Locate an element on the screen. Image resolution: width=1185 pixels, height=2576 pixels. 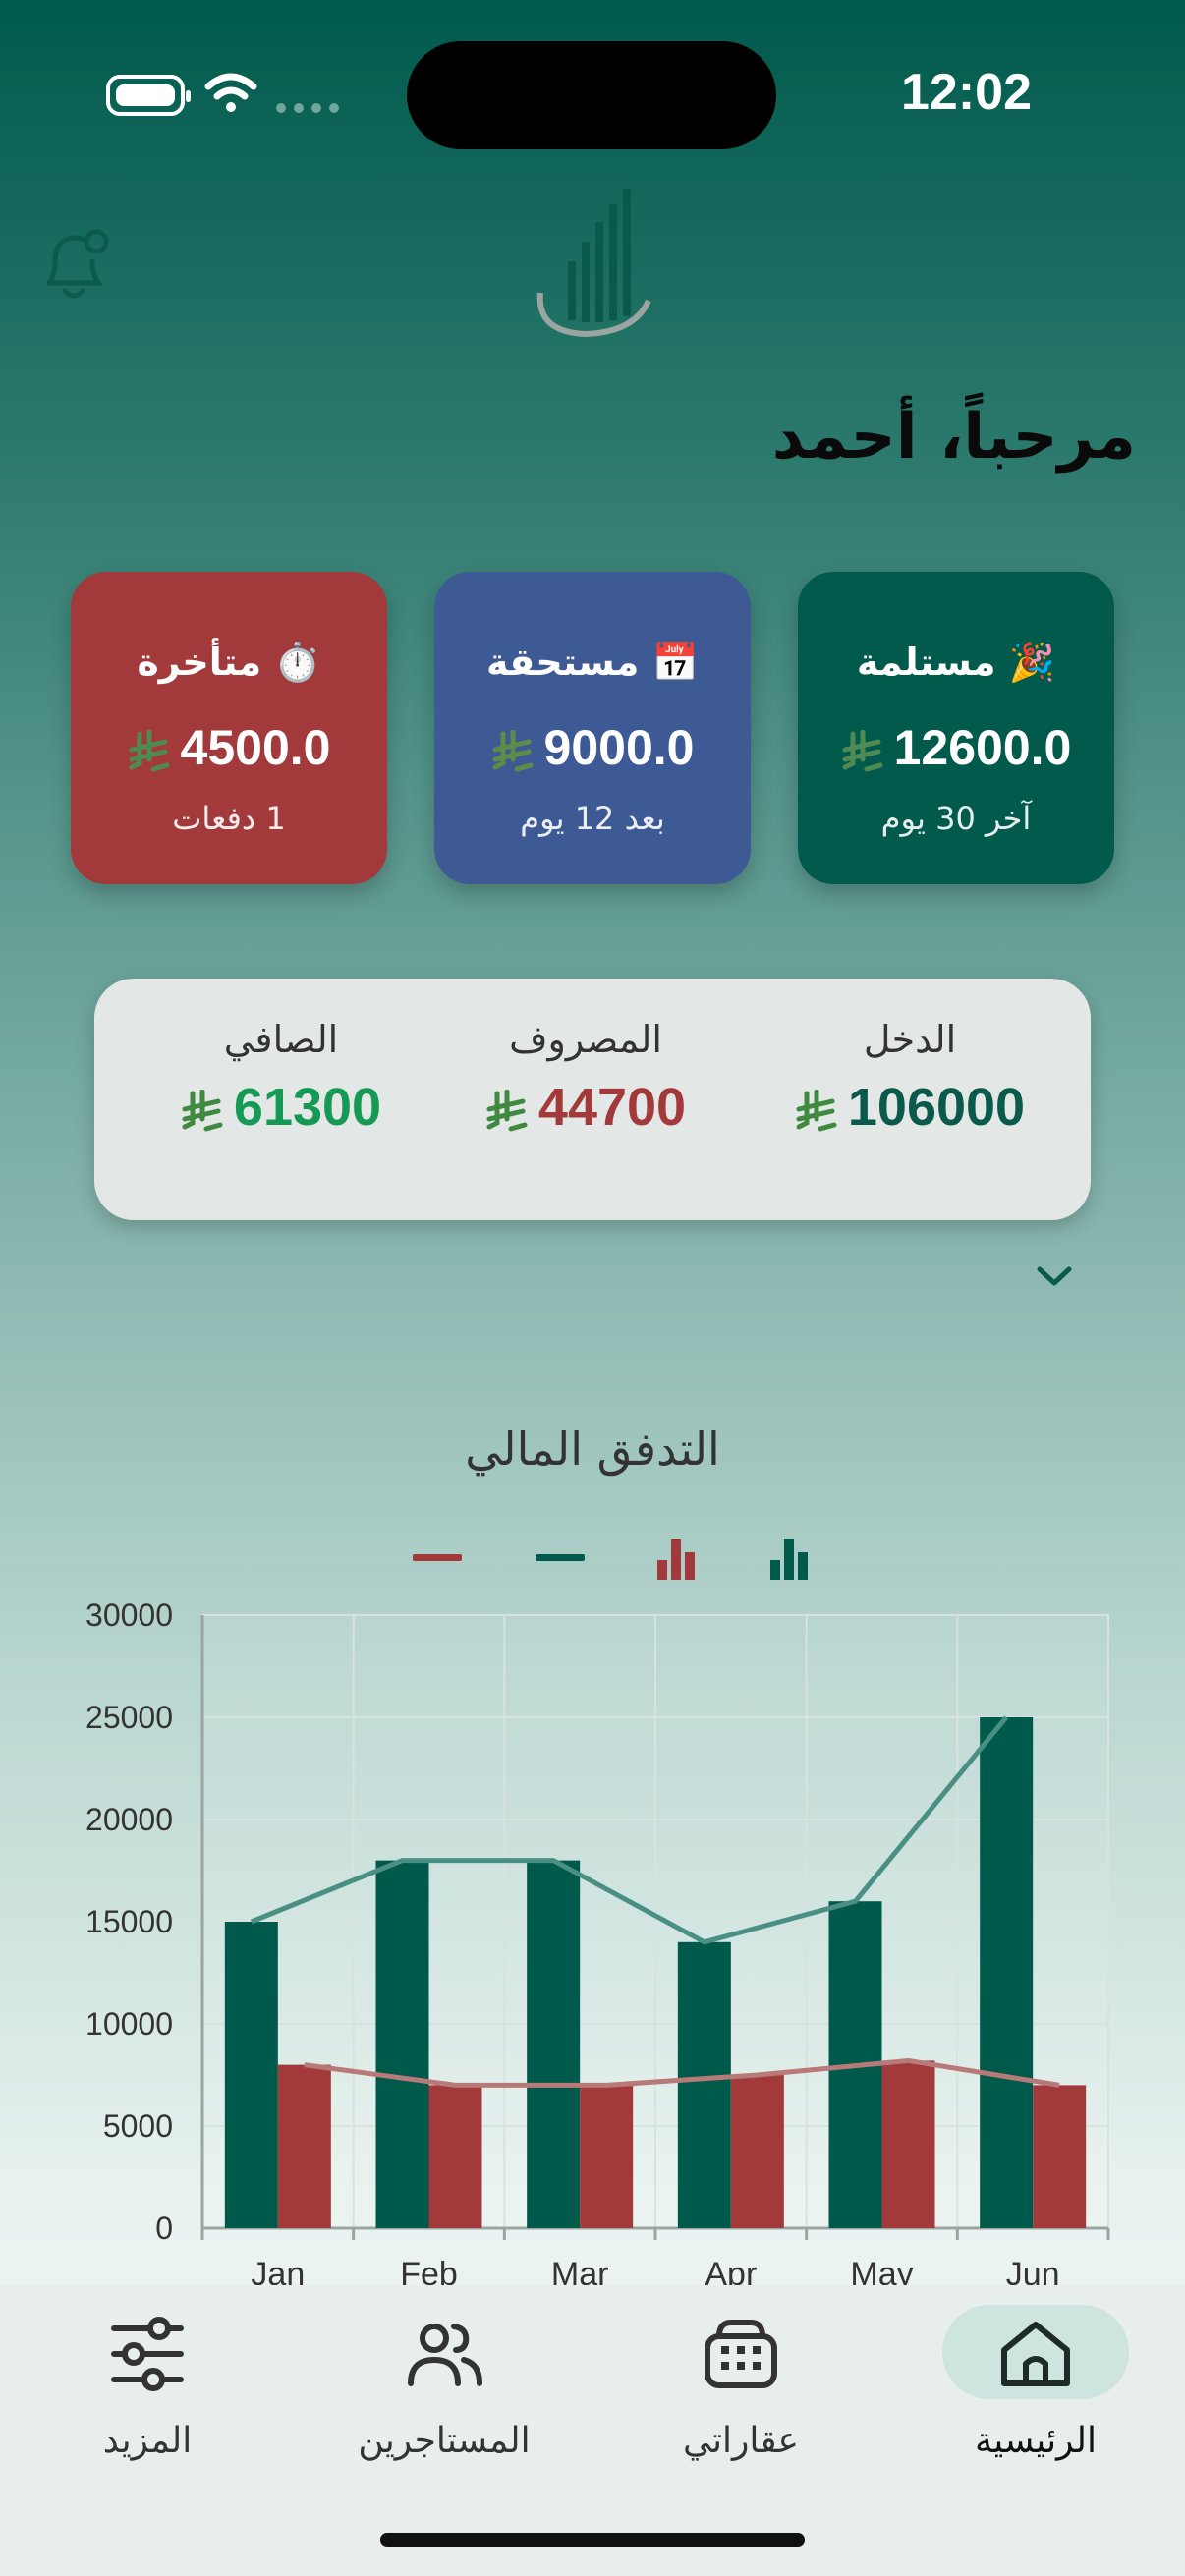
tab-properties: عقاراتي is located at coordinates (741, 2393).